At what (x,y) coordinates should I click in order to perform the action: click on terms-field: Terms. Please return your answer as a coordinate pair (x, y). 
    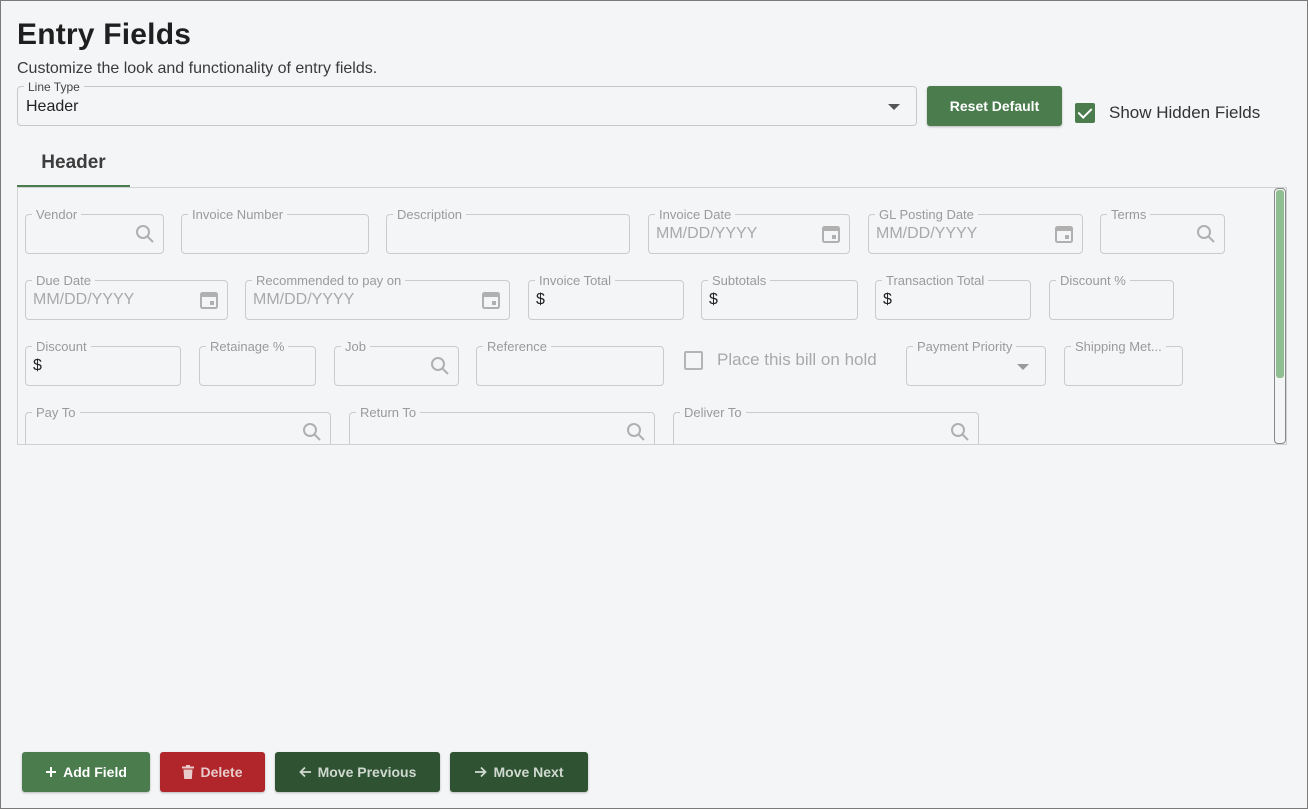
    Looking at the image, I should click on (1162, 230).